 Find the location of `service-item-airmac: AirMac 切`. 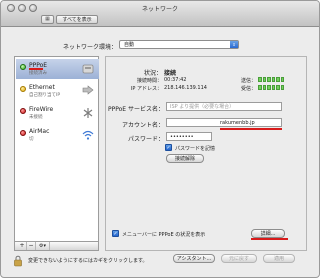

service-item-airmac: AirMac 切 is located at coordinates (57, 135).